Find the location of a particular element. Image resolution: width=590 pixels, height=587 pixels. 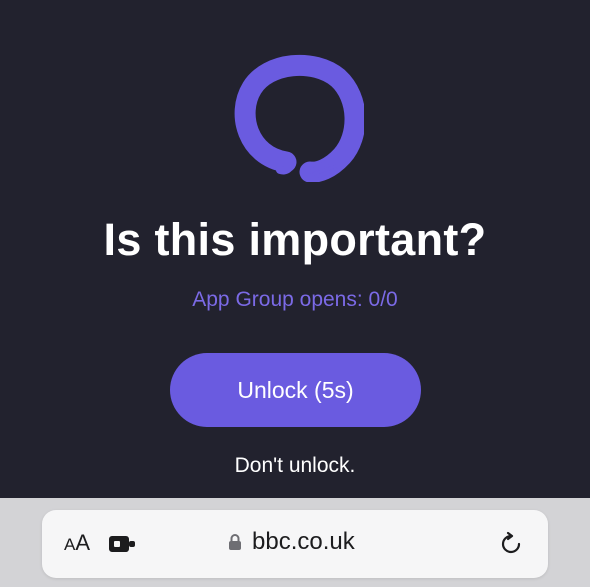

url-display: bbc.co.uk is located at coordinates (291, 542).